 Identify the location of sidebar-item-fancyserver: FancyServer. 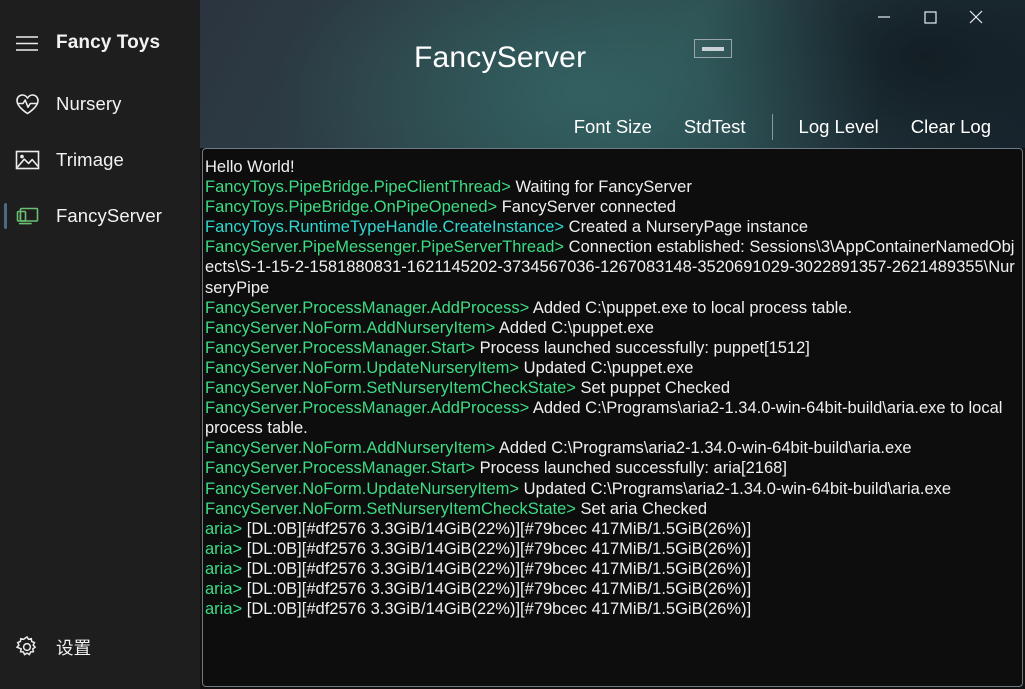
(100, 216).